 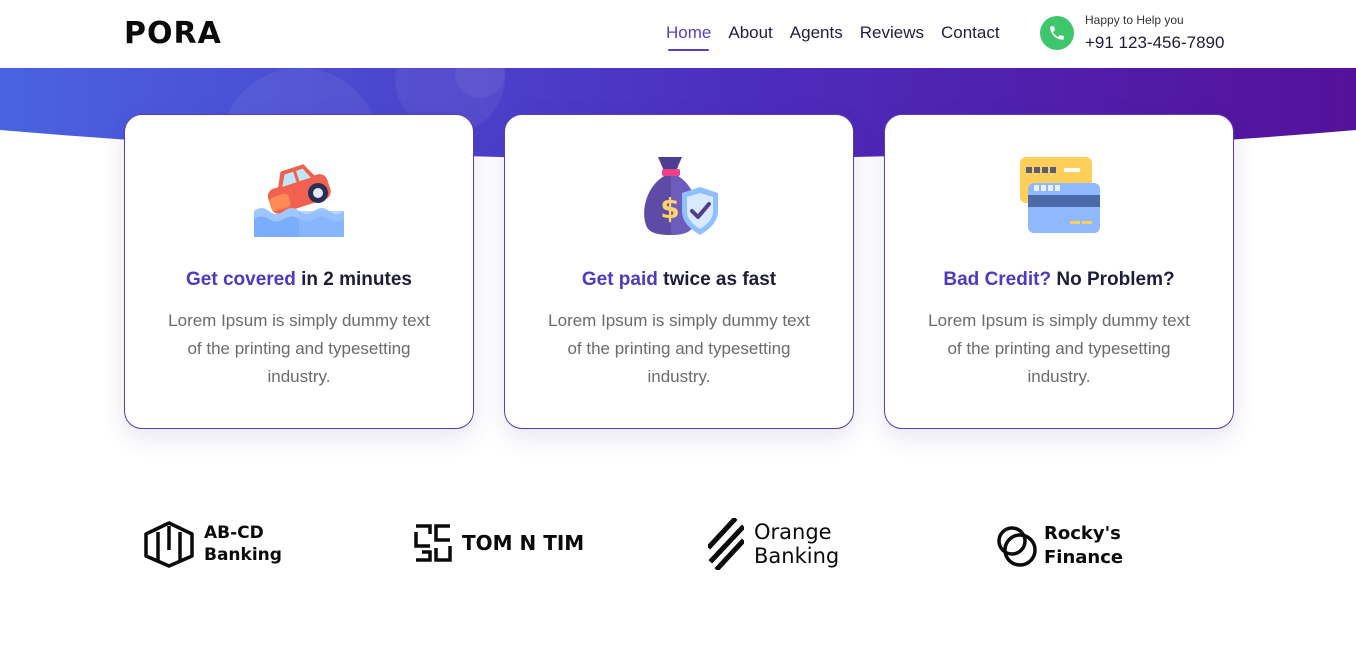 What do you see at coordinates (1134, 20) in the screenshot?
I see `contact-tagline: Happy to Help you` at bounding box center [1134, 20].